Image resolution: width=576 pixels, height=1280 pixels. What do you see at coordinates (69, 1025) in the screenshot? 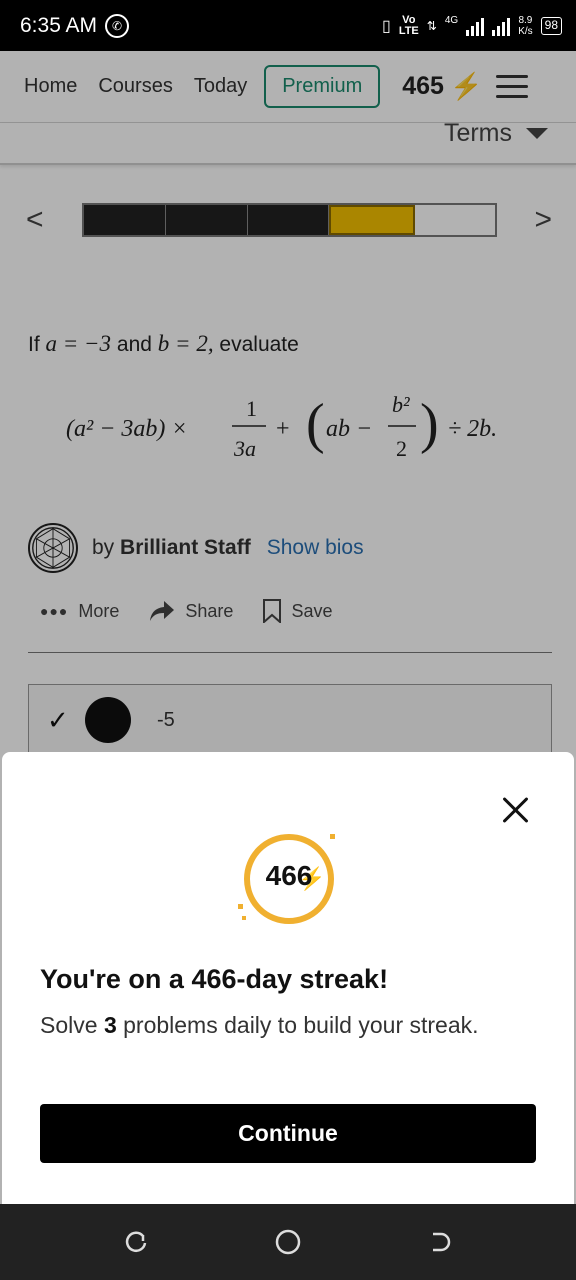
I see `body-pre: Solve` at bounding box center [69, 1025].